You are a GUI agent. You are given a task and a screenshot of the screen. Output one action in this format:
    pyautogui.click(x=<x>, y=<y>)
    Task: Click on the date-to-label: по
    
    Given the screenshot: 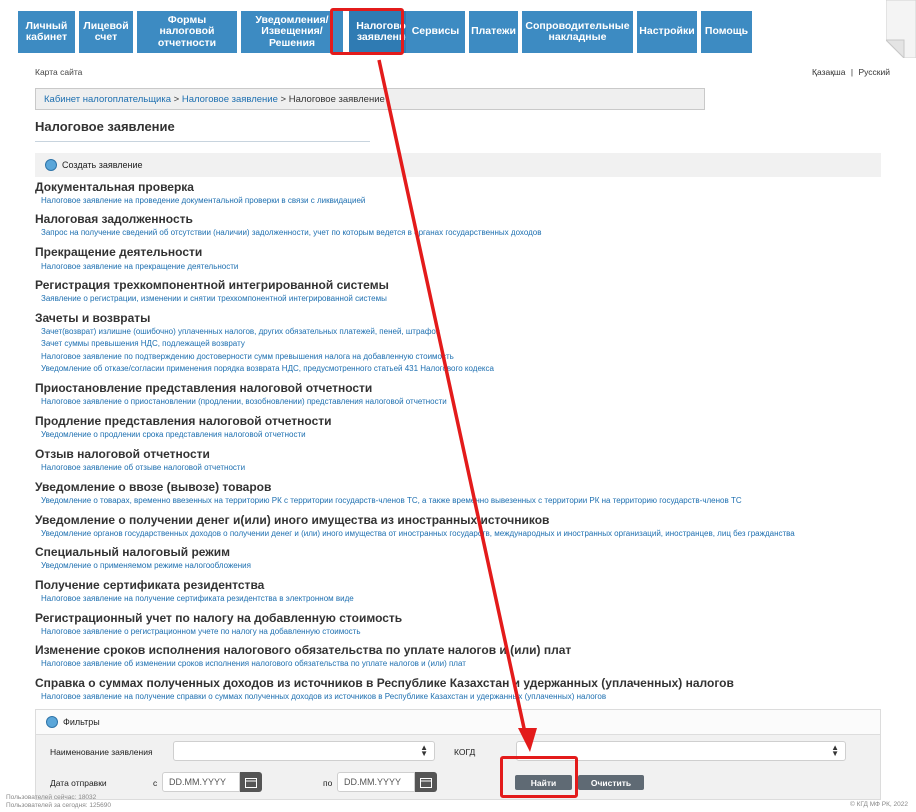 What is the action you would take?
    pyautogui.click(x=328, y=783)
    